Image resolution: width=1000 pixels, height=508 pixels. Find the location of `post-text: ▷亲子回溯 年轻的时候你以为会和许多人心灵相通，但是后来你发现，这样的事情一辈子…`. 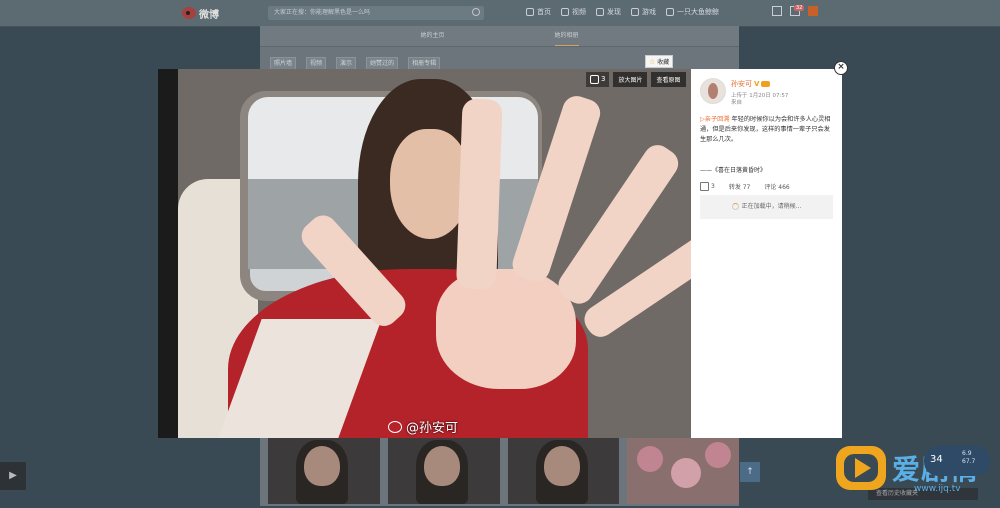

post-text: ▷亲子回溯 年轻的时候你以为会和许多人心灵相通，但是后来你发现，这样的事情一辈子… is located at coordinates (768, 130).